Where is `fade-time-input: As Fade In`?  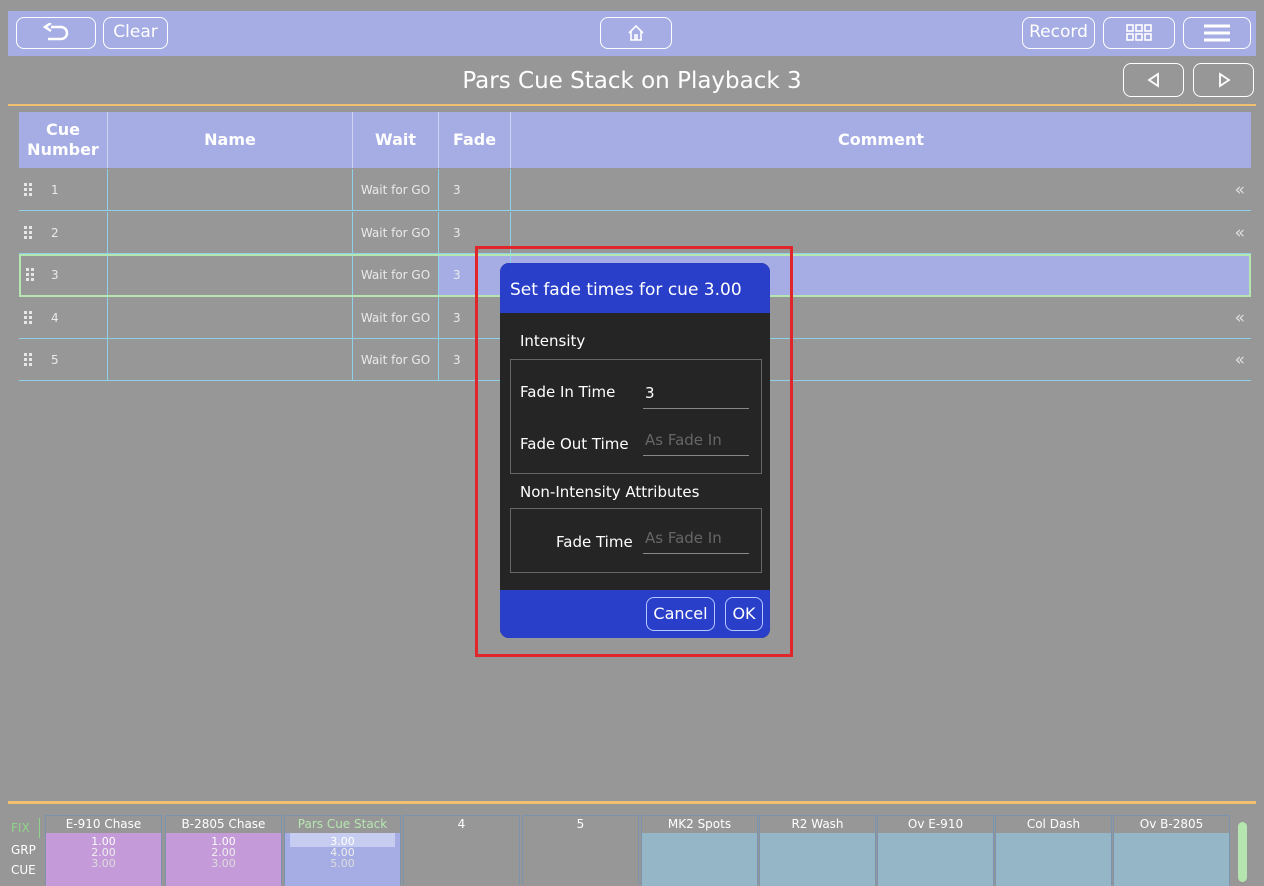
fade-time-input: As Fade In is located at coordinates (696, 540).